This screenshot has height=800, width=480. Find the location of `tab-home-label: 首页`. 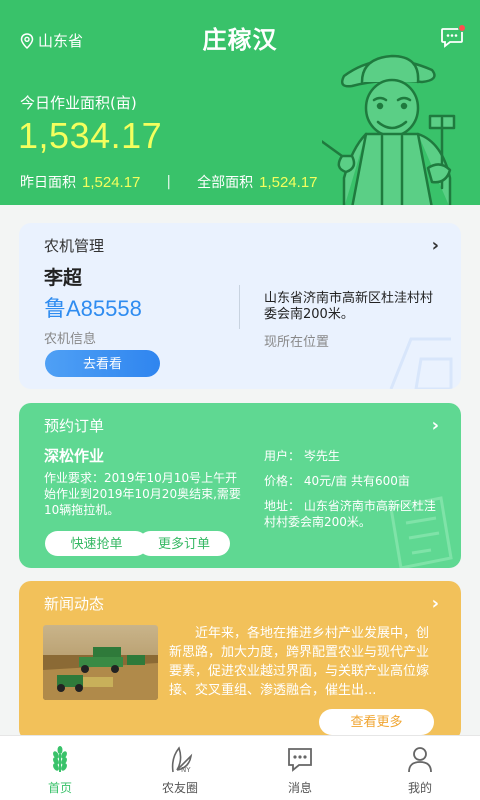

tab-home-label: 首页 is located at coordinates (59, 788).